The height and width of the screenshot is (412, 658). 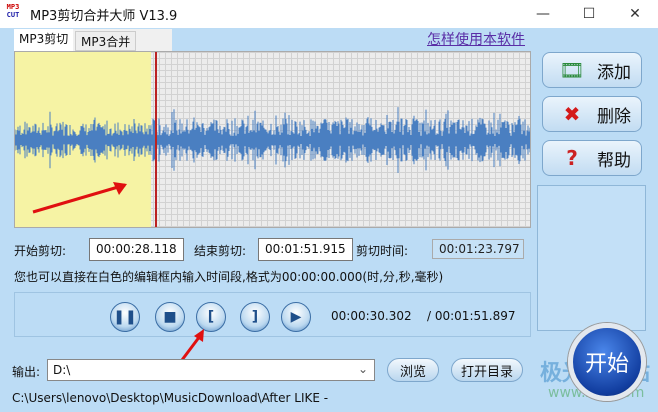 I want to click on browse-button: 浏览, so click(x=413, y=370).